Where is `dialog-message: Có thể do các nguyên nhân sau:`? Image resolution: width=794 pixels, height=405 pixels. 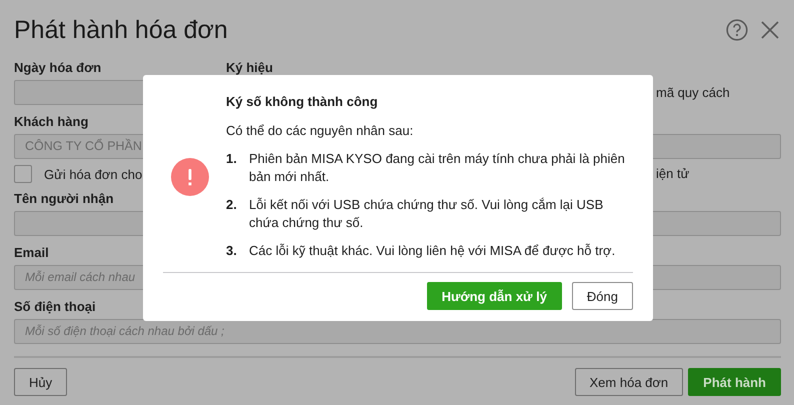
dialog-message: Có thể do các nguyên nhân sau: is located at coordinates (320, 131).